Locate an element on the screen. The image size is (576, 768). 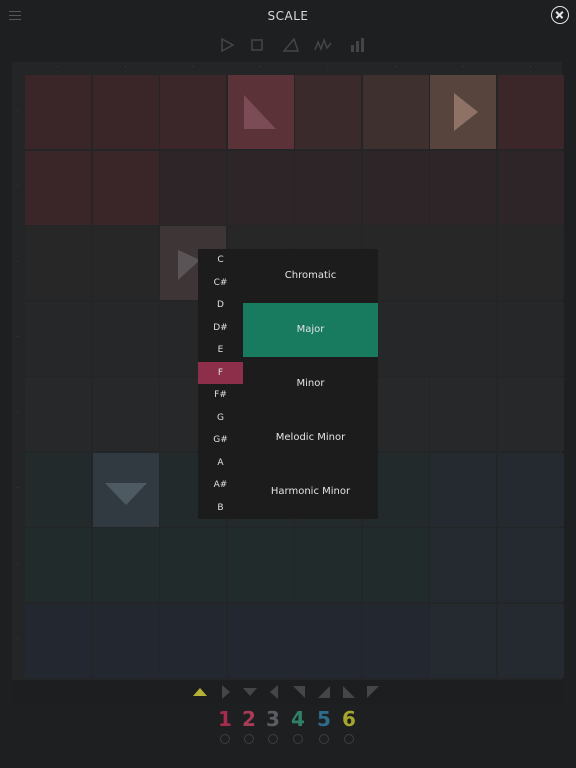
down-triangle-icon is located at coordinates (250, 692).